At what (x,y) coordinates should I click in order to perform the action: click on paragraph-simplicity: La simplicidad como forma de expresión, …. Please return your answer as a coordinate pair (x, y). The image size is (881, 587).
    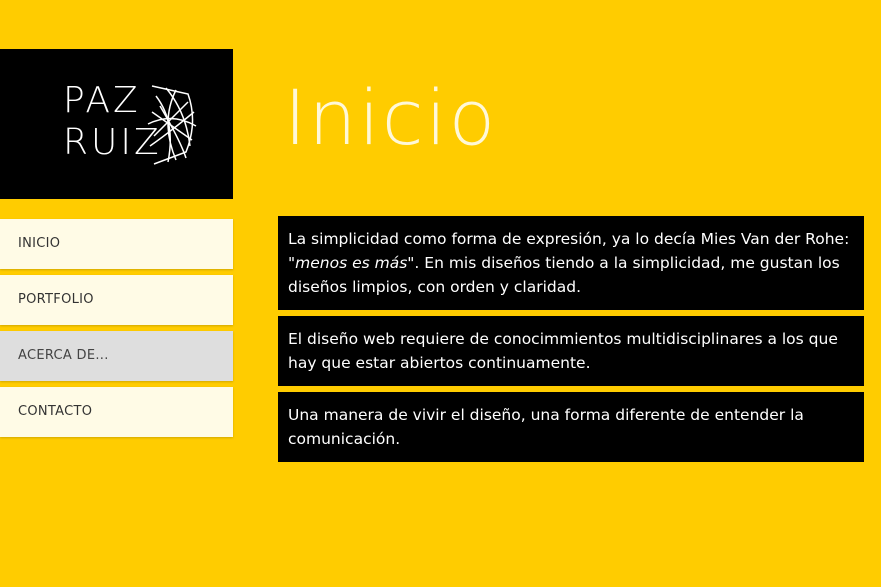
    Looking at the image, I should click on (571, 263).